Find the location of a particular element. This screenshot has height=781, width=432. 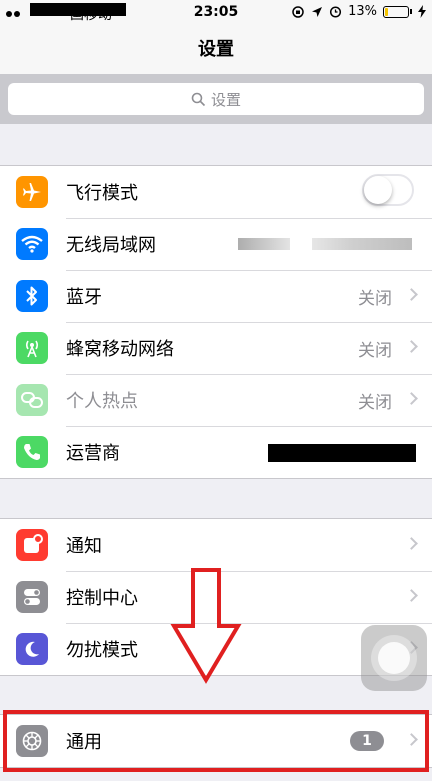

airplane-toggle is located at coordinates (388, 190).